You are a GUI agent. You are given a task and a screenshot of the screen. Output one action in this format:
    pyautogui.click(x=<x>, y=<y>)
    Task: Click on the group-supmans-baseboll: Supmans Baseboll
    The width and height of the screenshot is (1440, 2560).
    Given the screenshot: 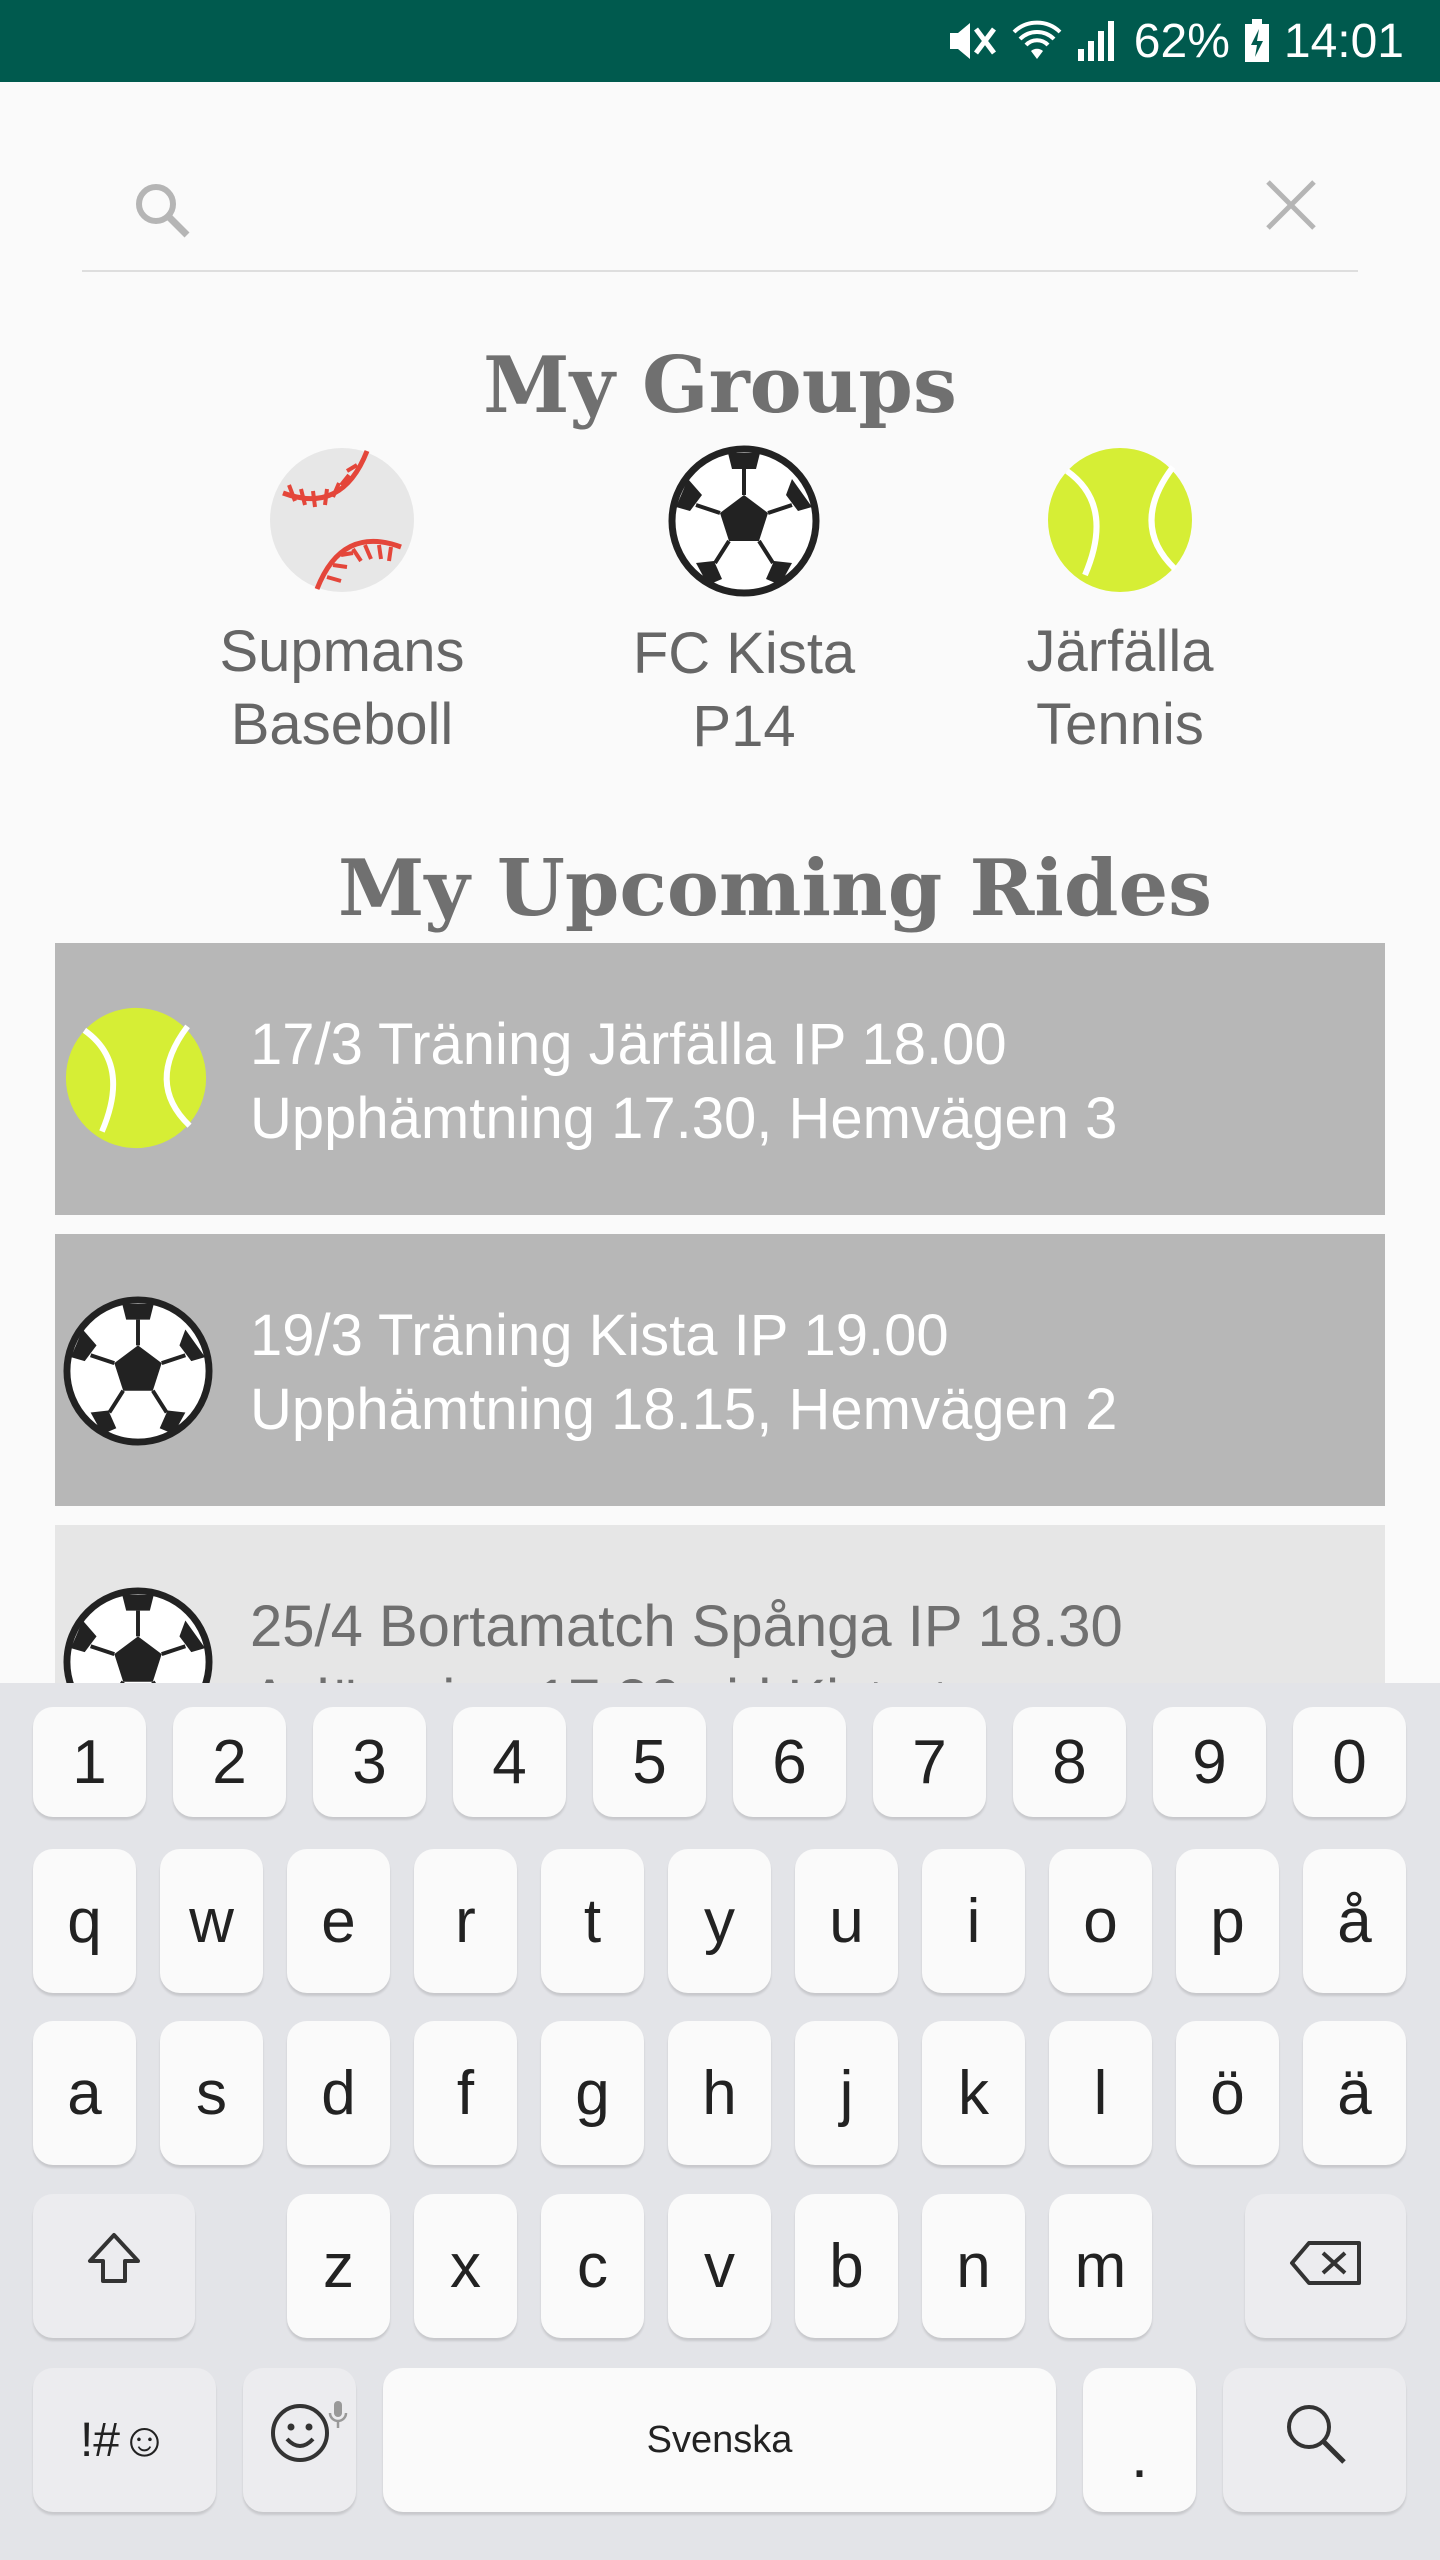 What is the action you would take?
    pyautogui.click(x=342, y=603)
    